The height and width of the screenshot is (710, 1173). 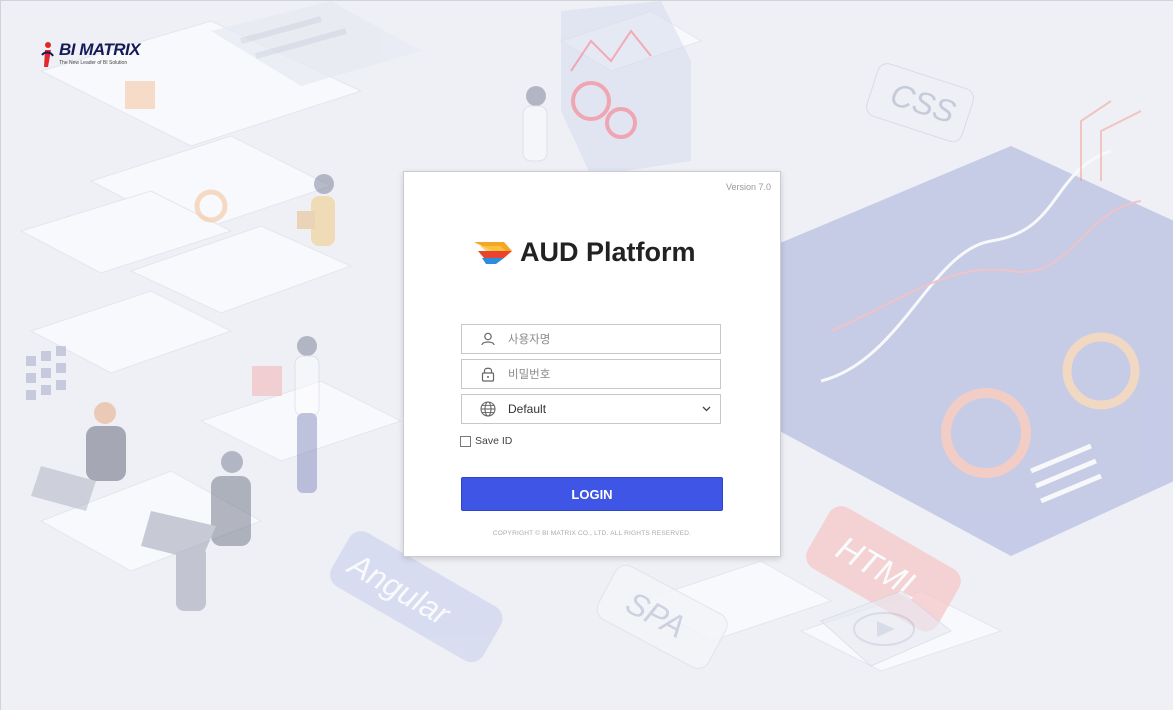 I want to click on language-select: Default, so click(x=591, y=409).